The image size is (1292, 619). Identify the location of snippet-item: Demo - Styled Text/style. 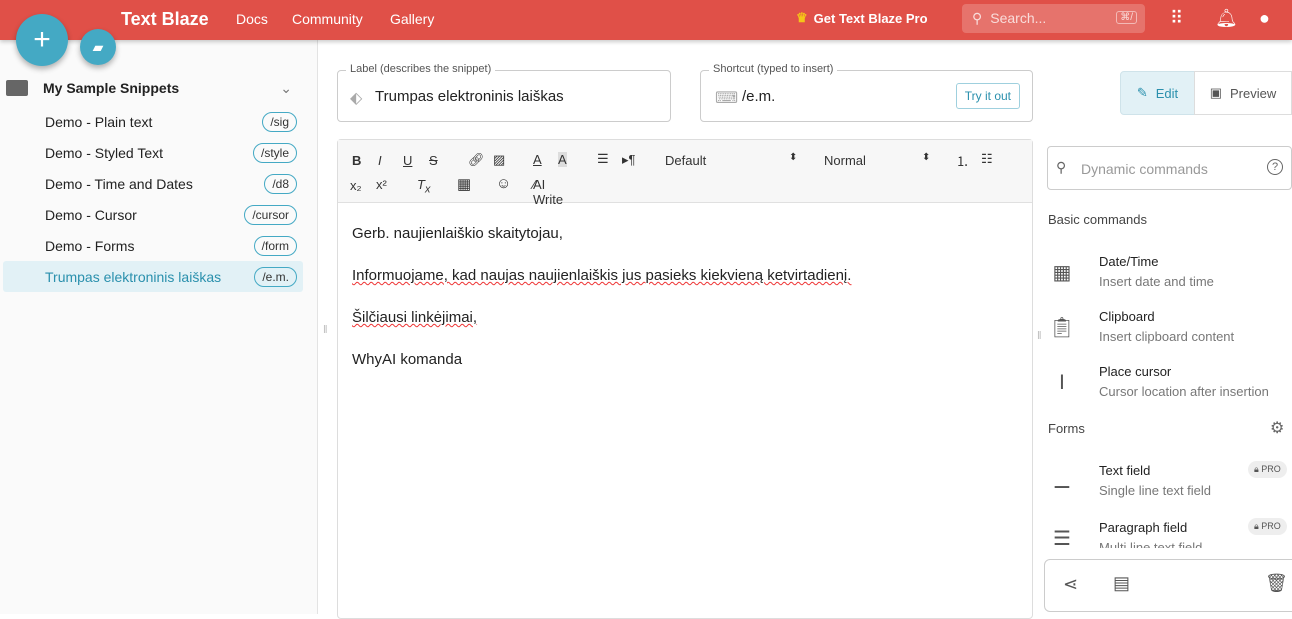
(153, 152).